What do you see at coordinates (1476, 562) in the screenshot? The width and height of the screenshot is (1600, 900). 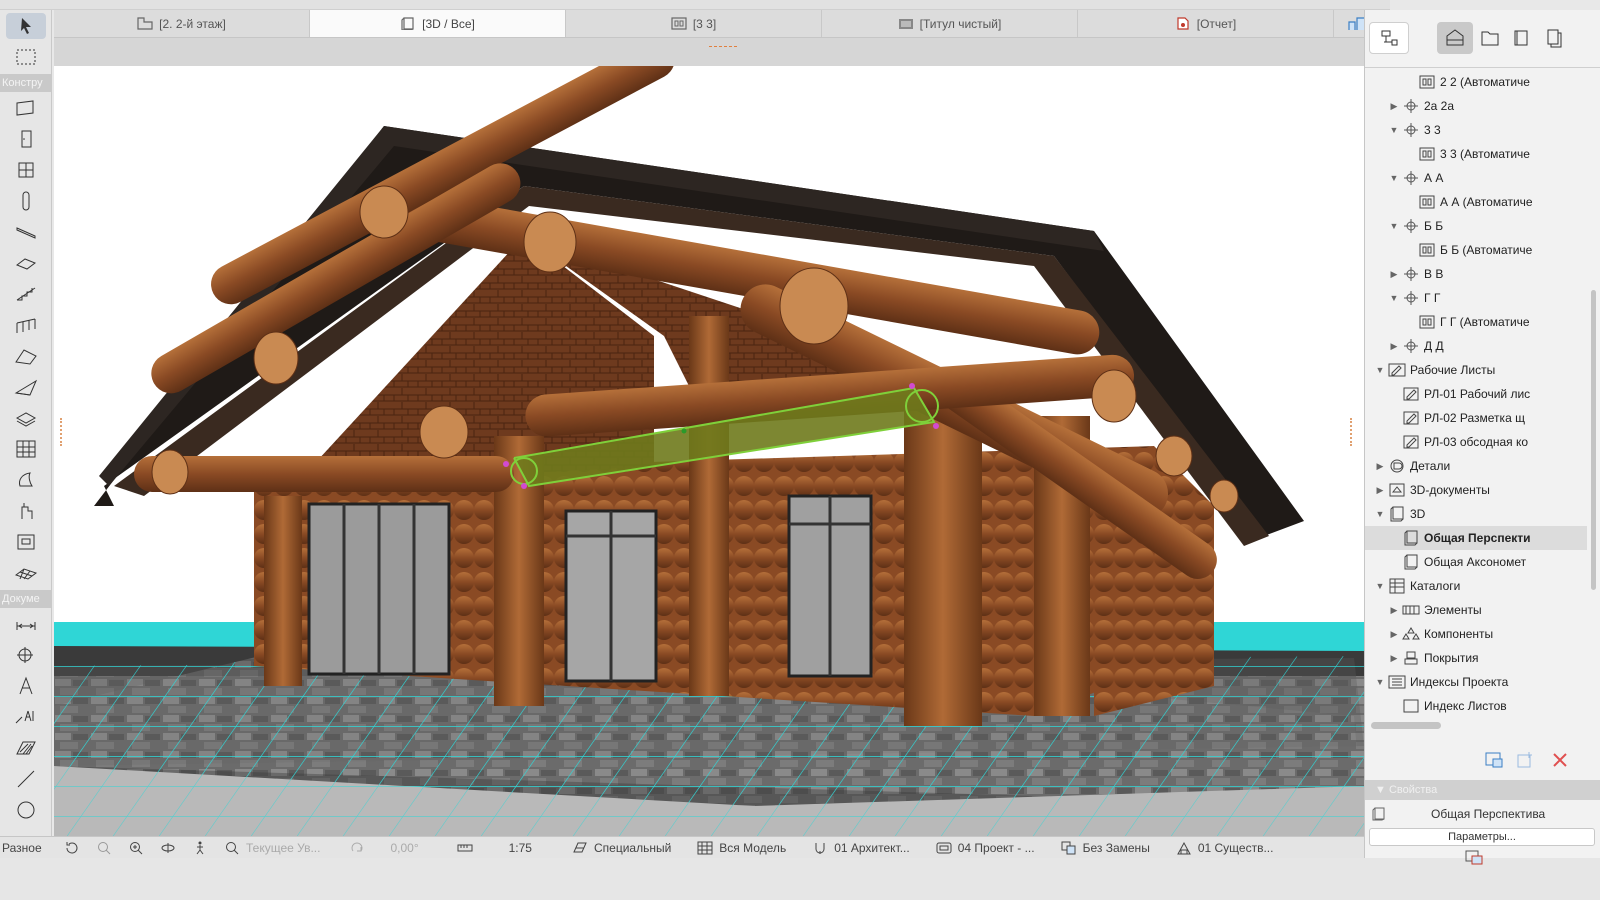 I see `tree-item: Общая Аксономет` at bounding box center [1476, 562].